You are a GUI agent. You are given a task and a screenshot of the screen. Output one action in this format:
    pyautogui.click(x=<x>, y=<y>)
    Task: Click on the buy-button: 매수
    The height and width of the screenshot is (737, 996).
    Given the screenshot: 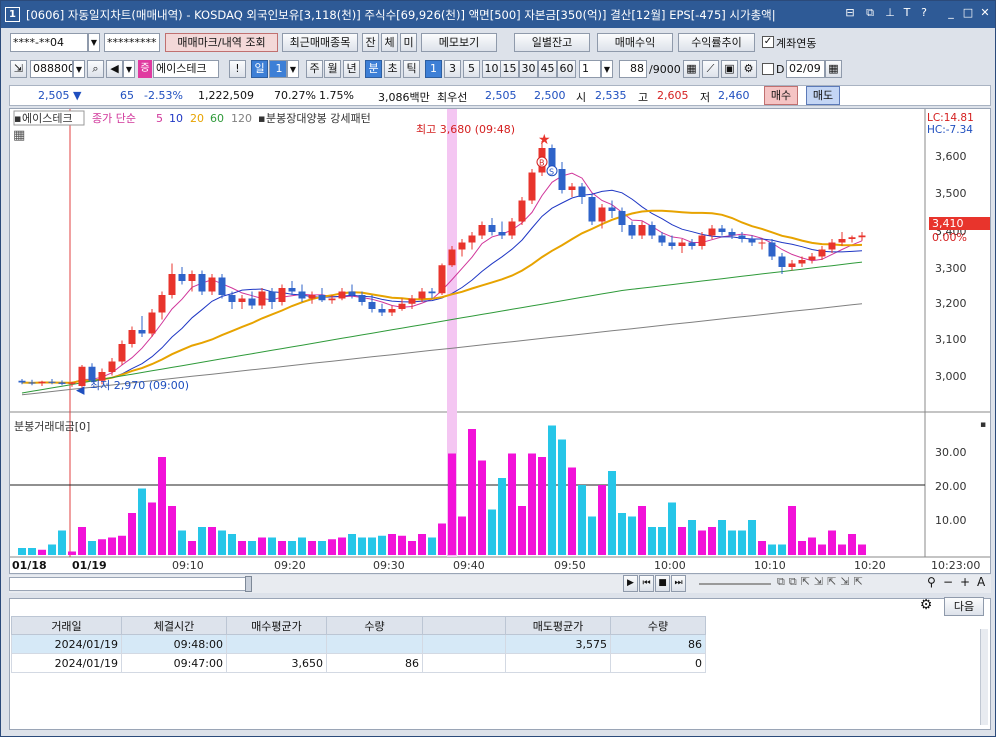 What is the action you would take?
    pyautogui.click(x=781, y=95)
    